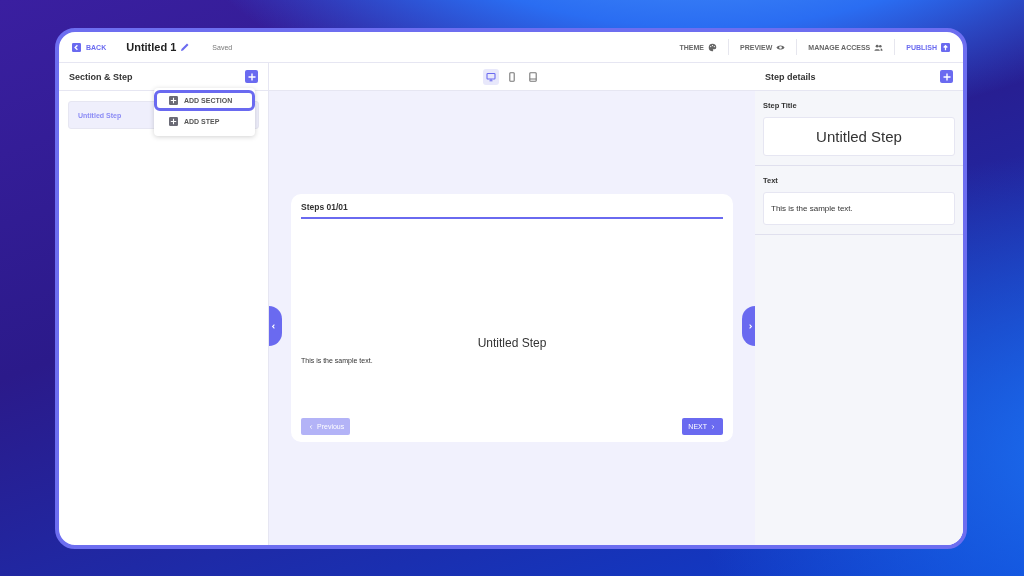 This screenshot has height=576, width=1024. What do you see at coordinates (325, 207) in the screenshot?
I see `step-counter: Steps 01/01` at bounding box center [325, 207].